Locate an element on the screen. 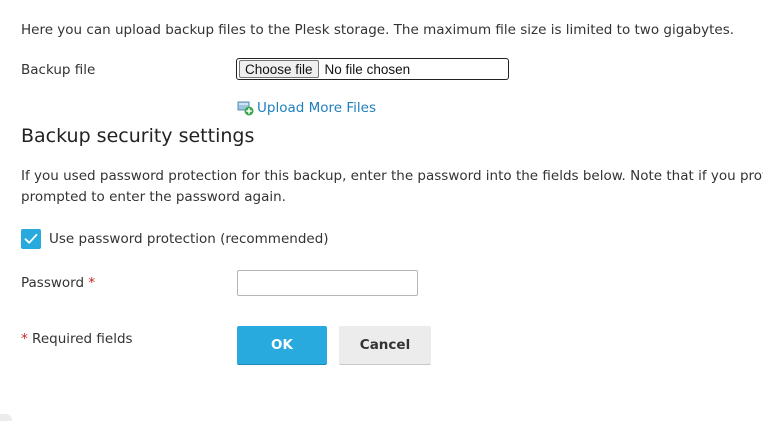  required-star: * is located at coordinates (92, 283).